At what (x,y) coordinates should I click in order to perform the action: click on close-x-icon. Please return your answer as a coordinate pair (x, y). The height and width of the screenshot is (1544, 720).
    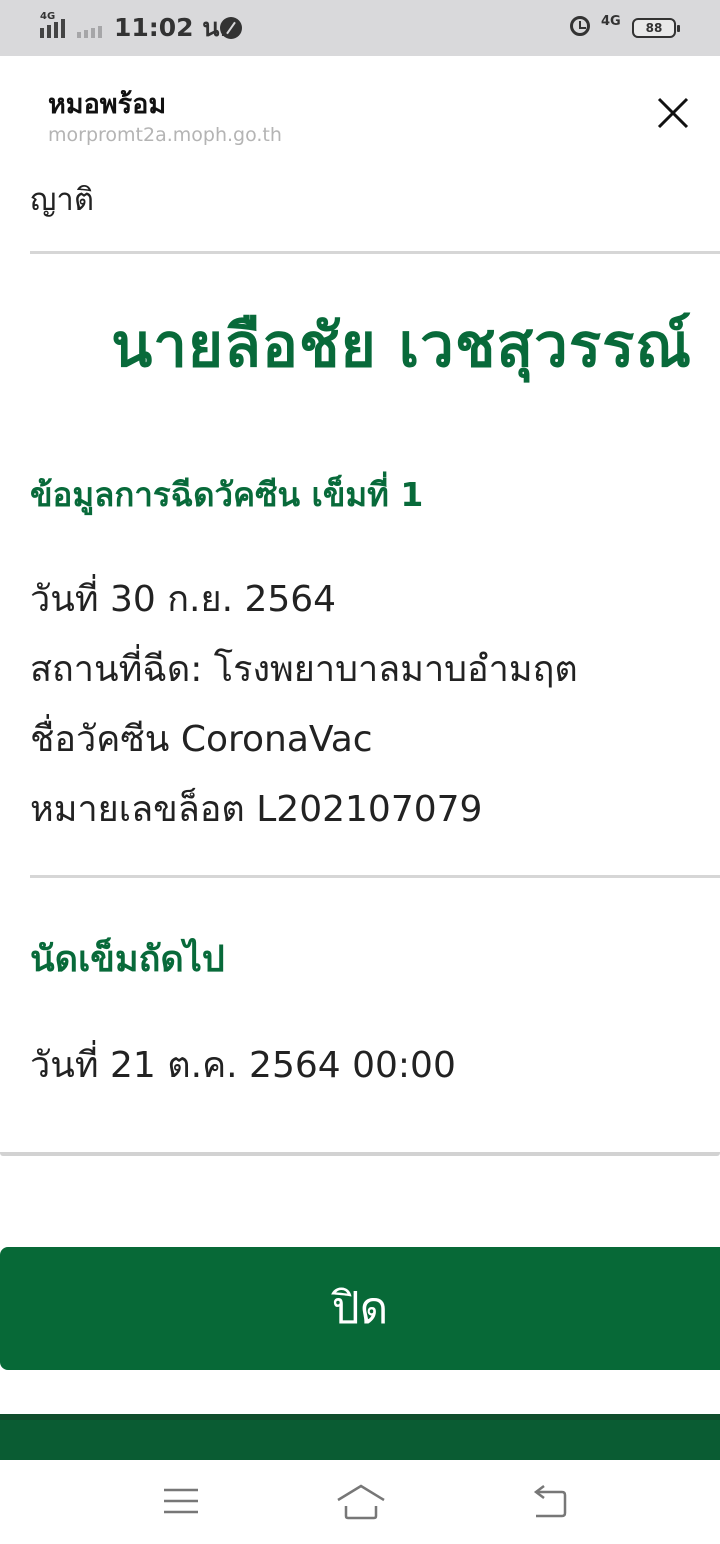
    Looking at the image, I should click on (673, 113).